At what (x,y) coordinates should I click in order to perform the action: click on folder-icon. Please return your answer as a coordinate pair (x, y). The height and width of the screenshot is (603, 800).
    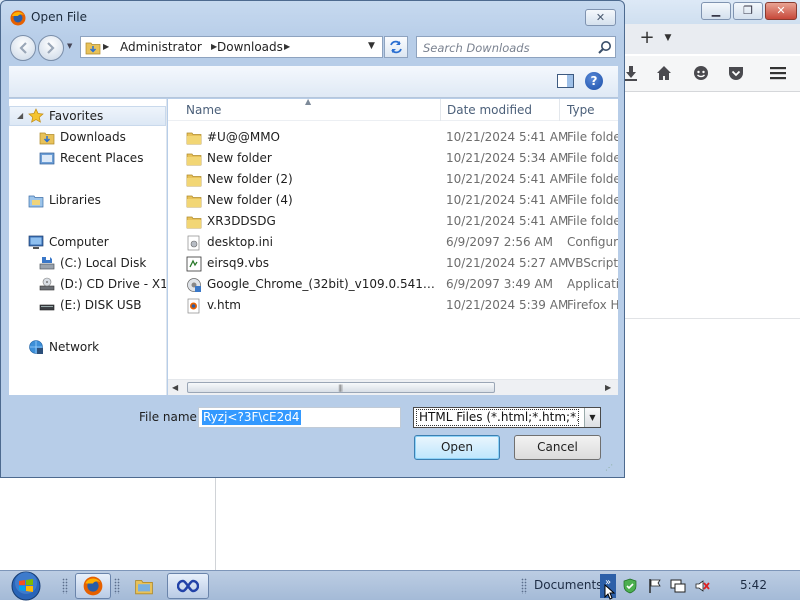
    Looking at the image, I should click on (144, 587).